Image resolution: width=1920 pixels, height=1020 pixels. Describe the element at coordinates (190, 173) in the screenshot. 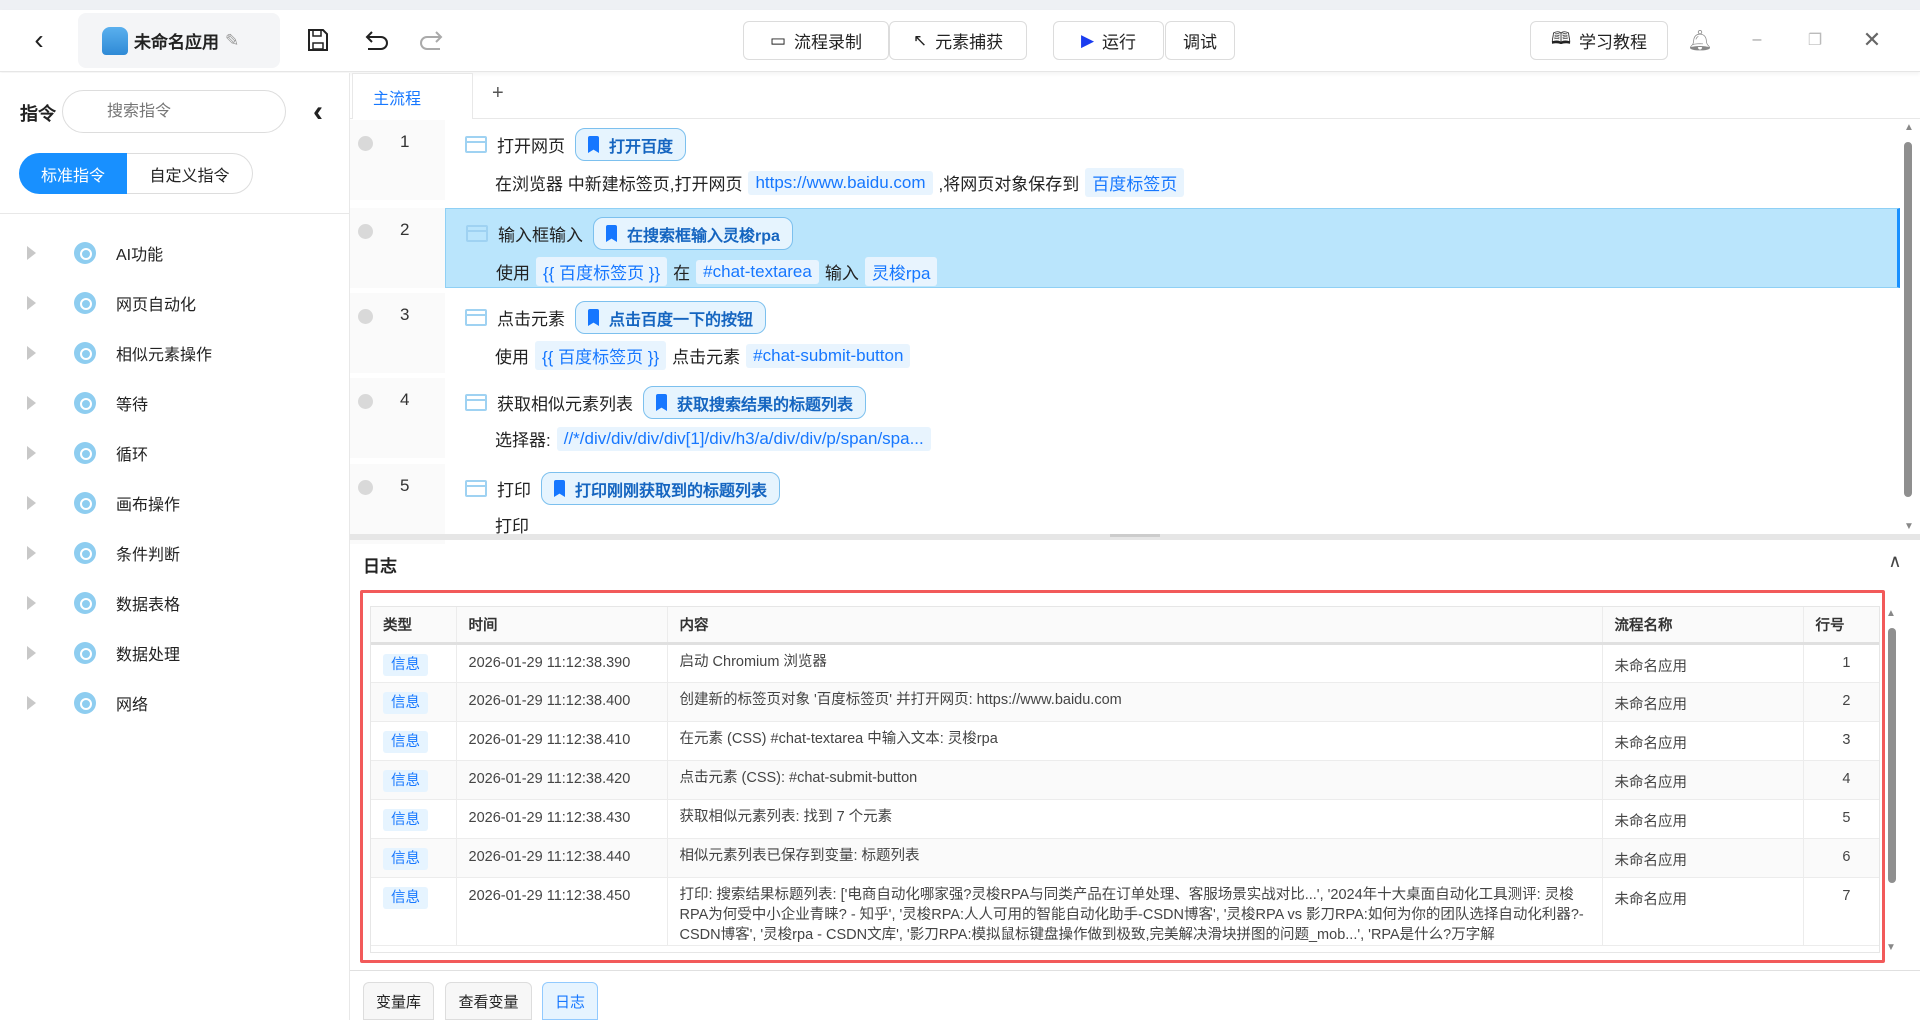

I see `tab-custom-commands: 自定义指令` at that location.